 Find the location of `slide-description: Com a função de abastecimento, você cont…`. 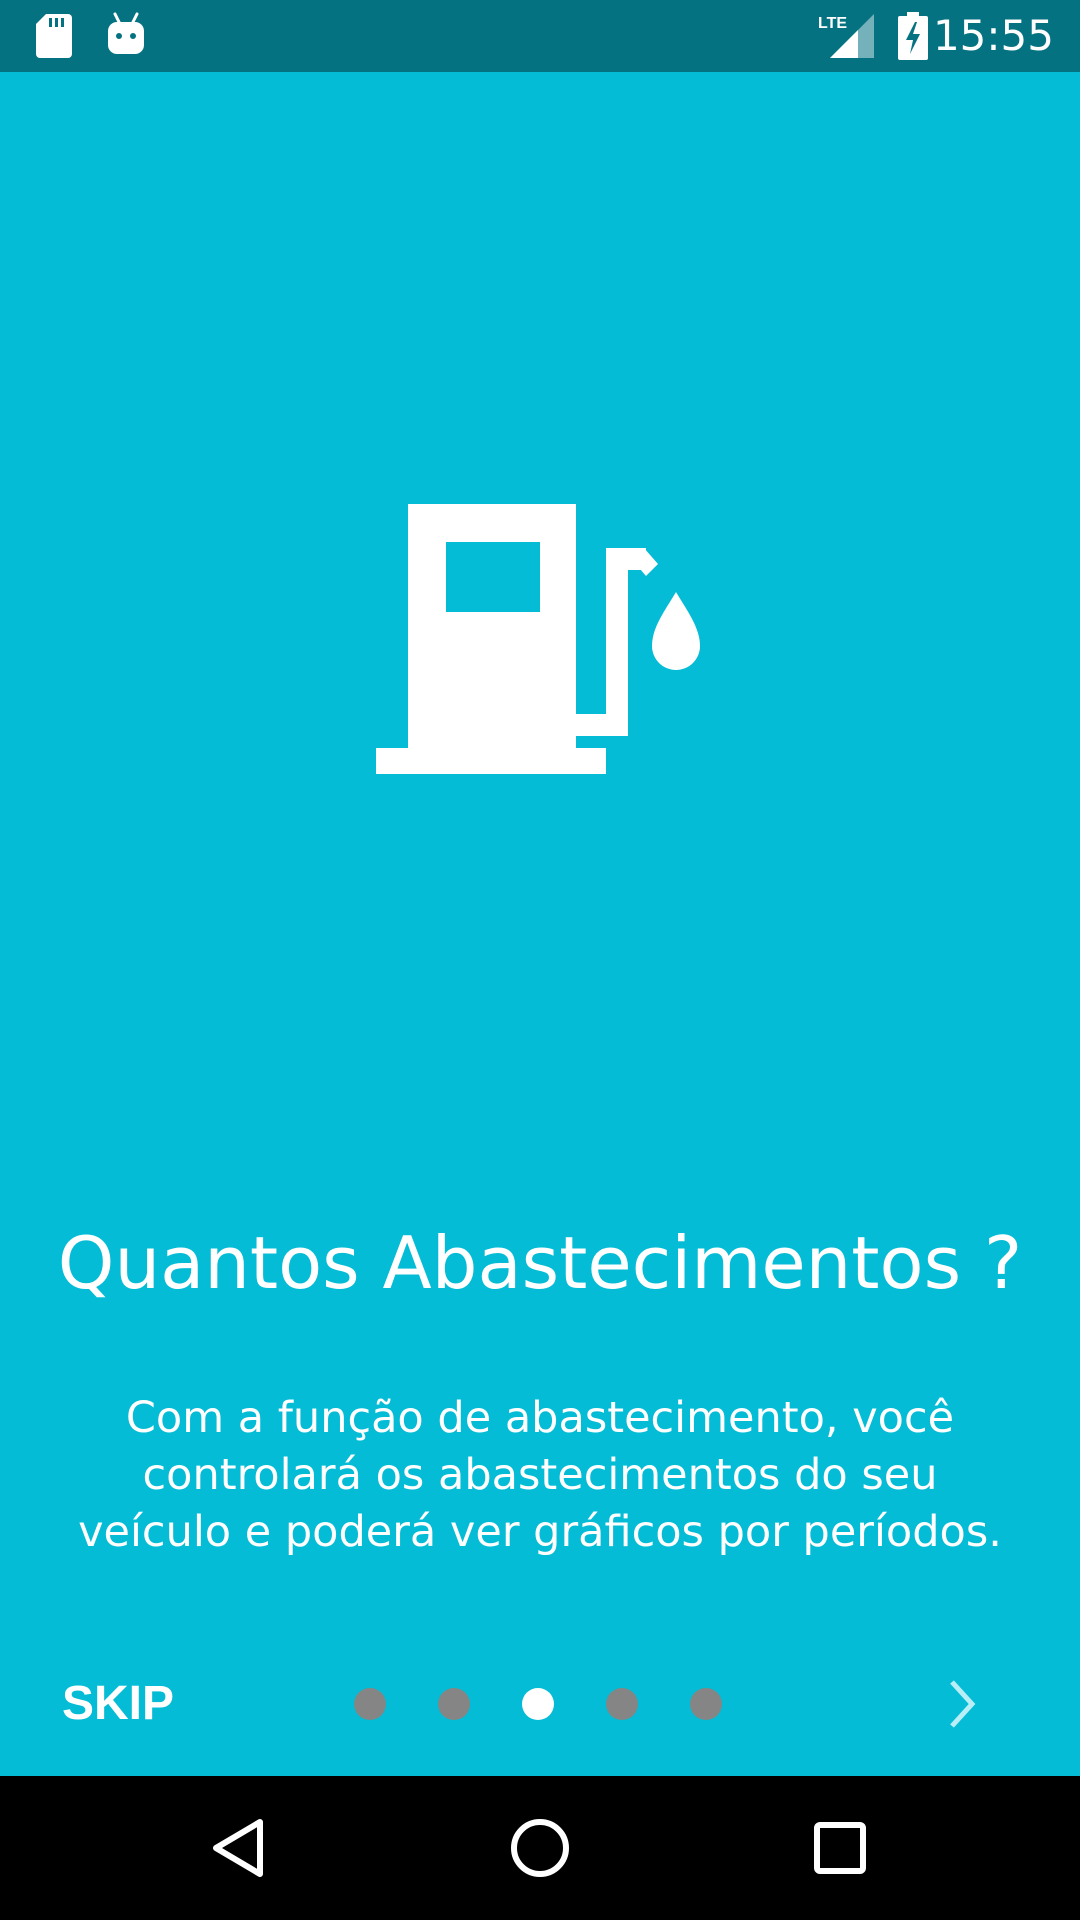

slide-description: Com a função de abastecimento, você cont… is located at coordinates (540, 1475).